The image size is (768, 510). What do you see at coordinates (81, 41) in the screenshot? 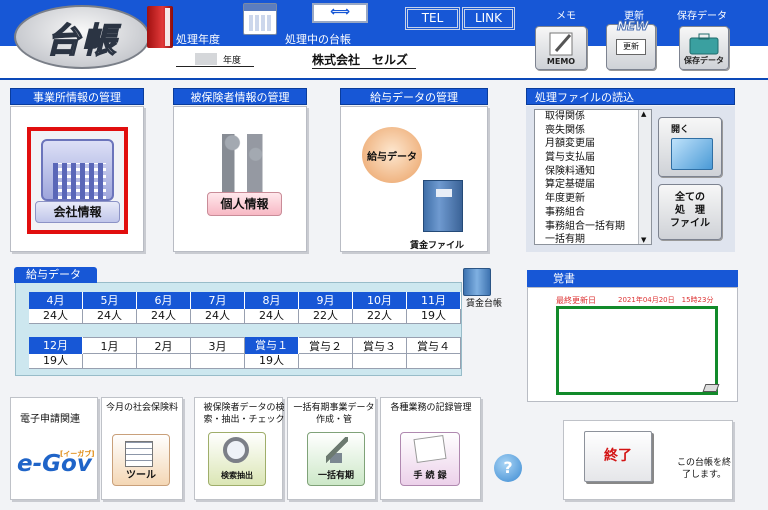
I see `app-logo-text: 台帳` at bounding box center [81, 41].